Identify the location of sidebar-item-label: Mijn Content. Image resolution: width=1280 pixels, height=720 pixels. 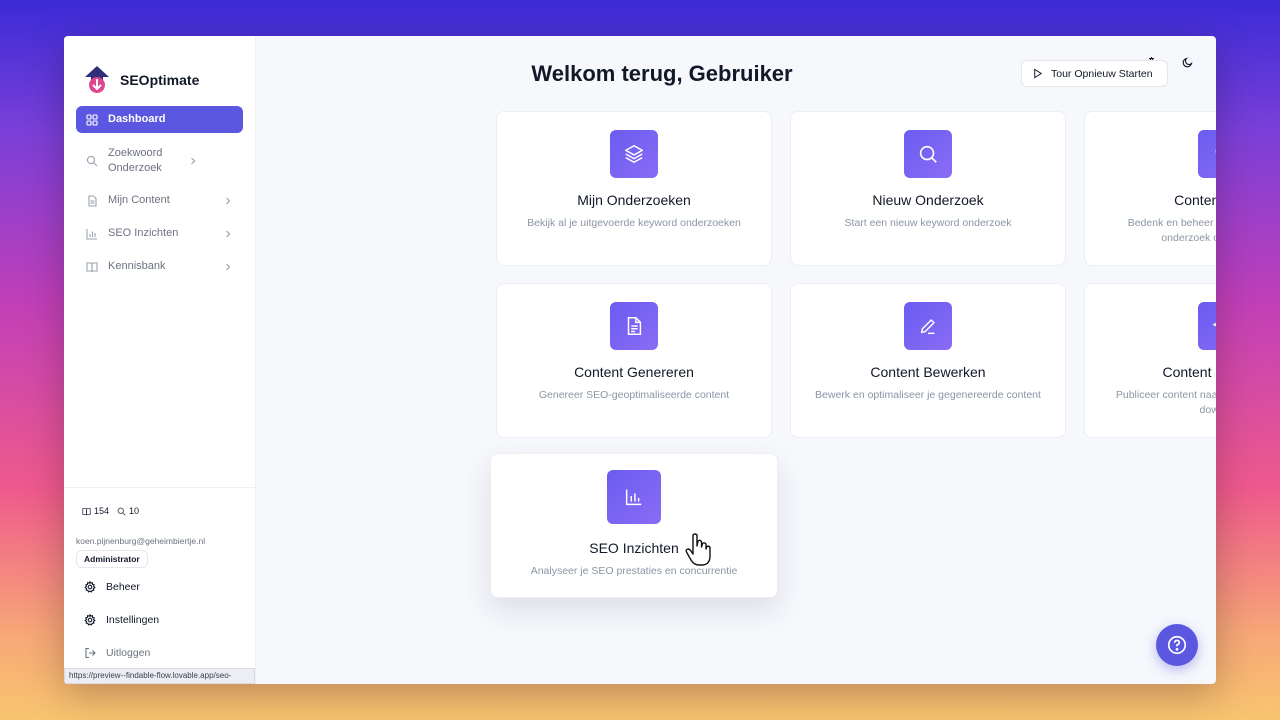
(139, 200).